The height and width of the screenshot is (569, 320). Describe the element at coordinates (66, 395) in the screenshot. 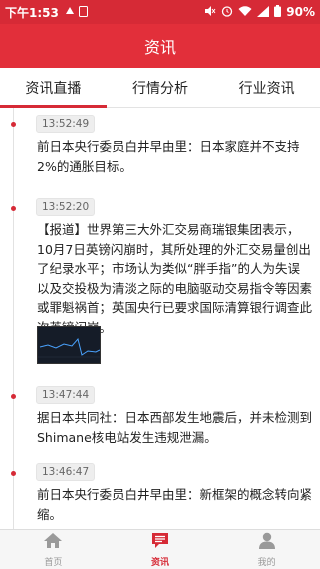

I see `timestamp-badge: 13:47:44` at that location.